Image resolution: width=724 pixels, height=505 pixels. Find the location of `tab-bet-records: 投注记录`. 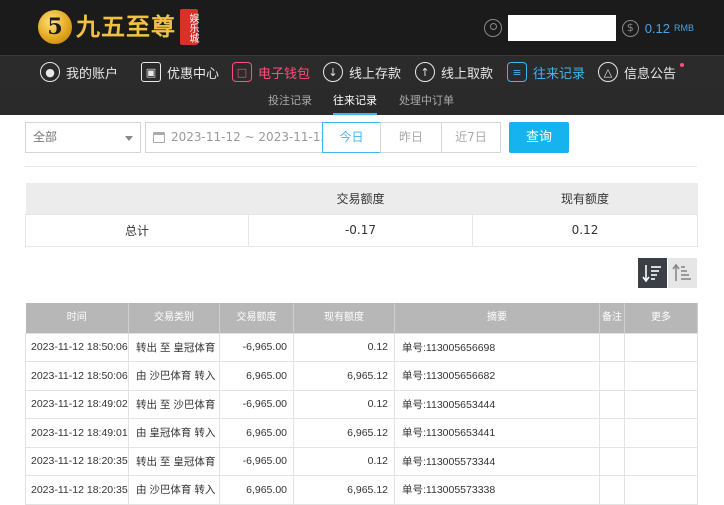

tab-bet-records: 投注记录 is located at coordinates (290, 101).